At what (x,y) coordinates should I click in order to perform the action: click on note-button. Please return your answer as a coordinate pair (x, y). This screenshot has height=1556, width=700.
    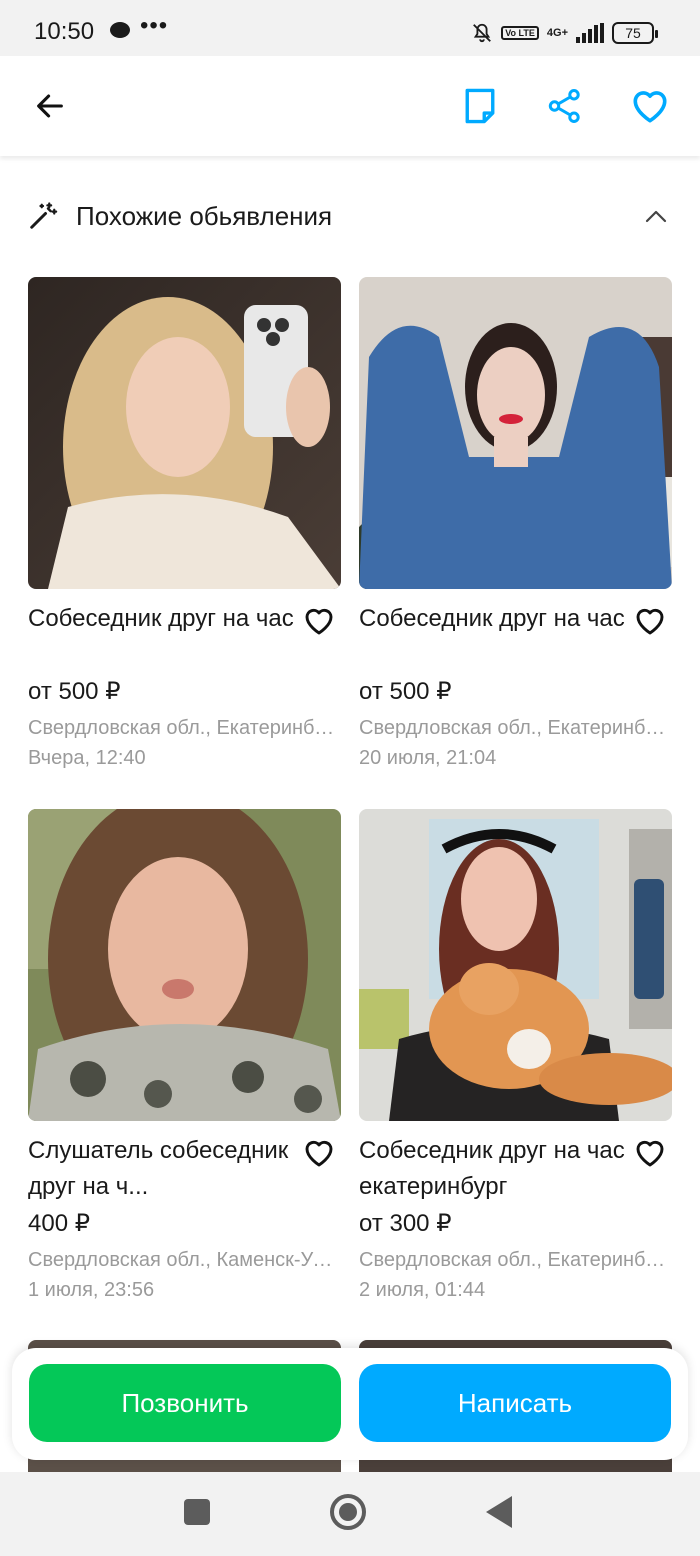
    Looking at the image, I should click on (480, 106).